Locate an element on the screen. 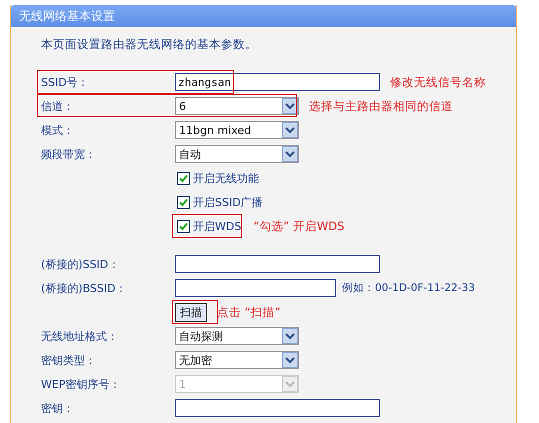 The width and height of the screenshot is (539, 423). field-label: 信道： is located at coordinates (58, 106).